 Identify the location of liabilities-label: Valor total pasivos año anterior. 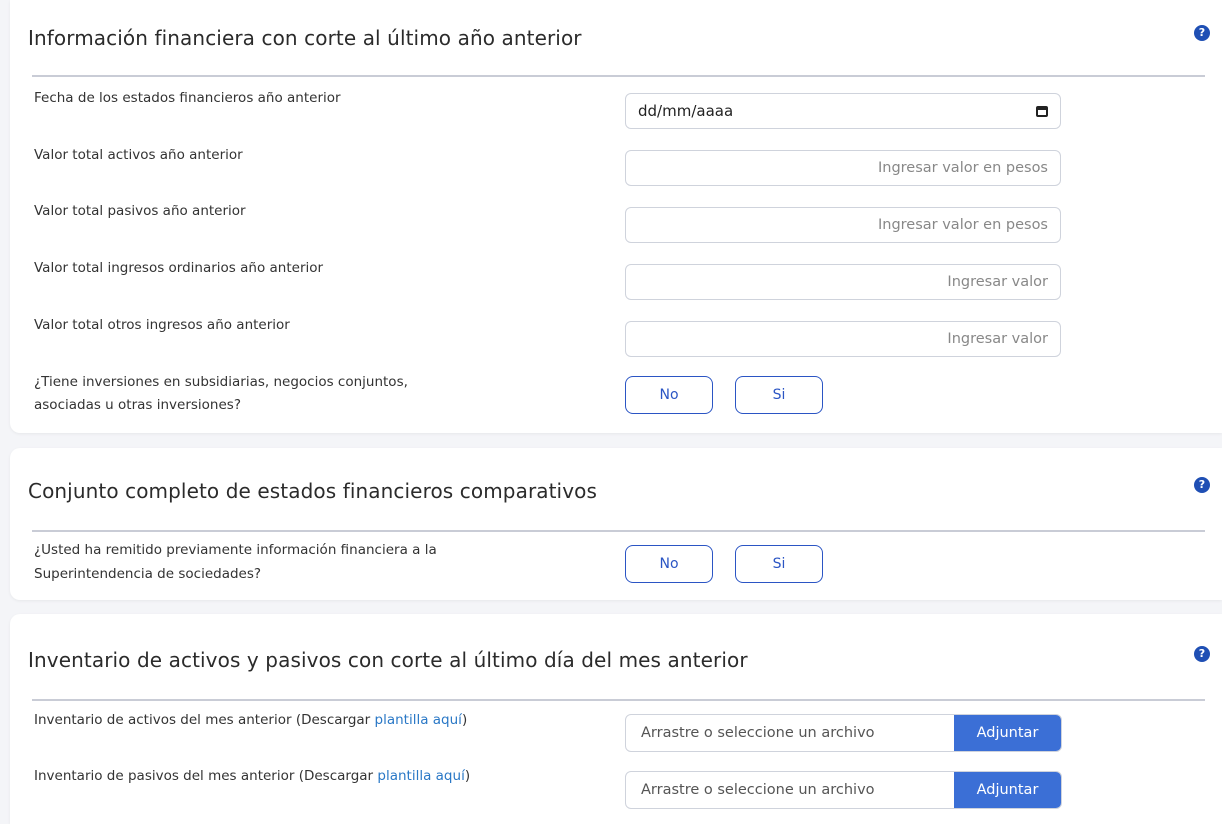
(140, 211).